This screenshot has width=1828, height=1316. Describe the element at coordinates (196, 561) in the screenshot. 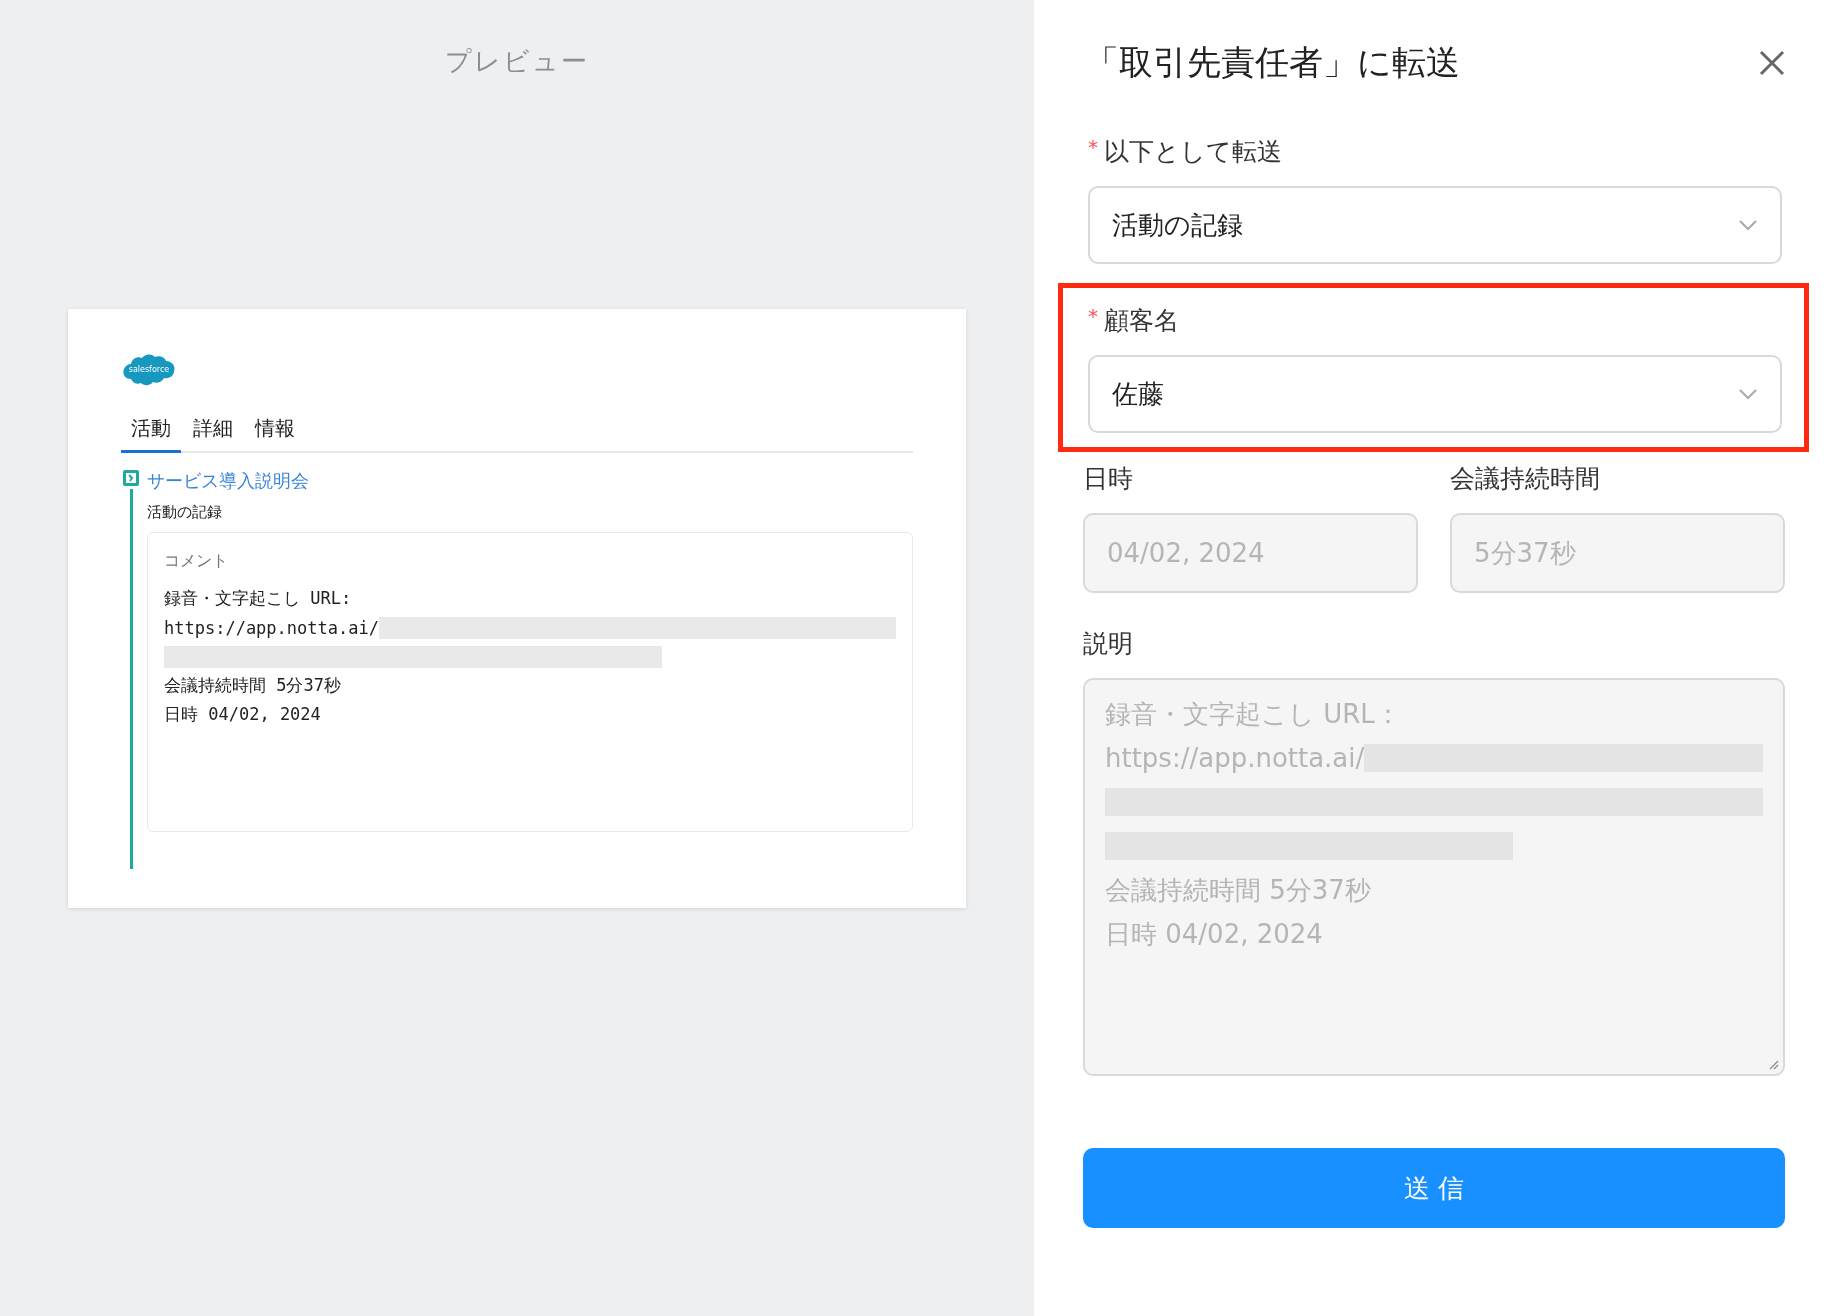

I see `comment-heading: コメント` at that location.